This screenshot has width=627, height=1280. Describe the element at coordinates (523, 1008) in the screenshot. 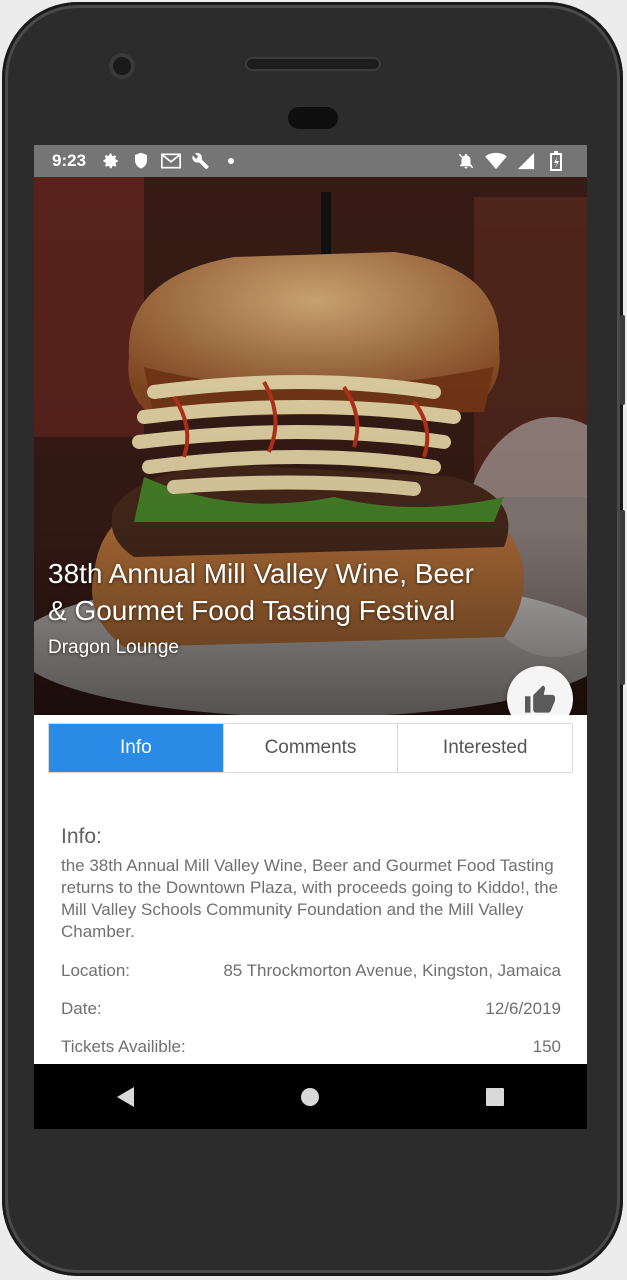

I see `date-value: 12/6/2019` at that location.